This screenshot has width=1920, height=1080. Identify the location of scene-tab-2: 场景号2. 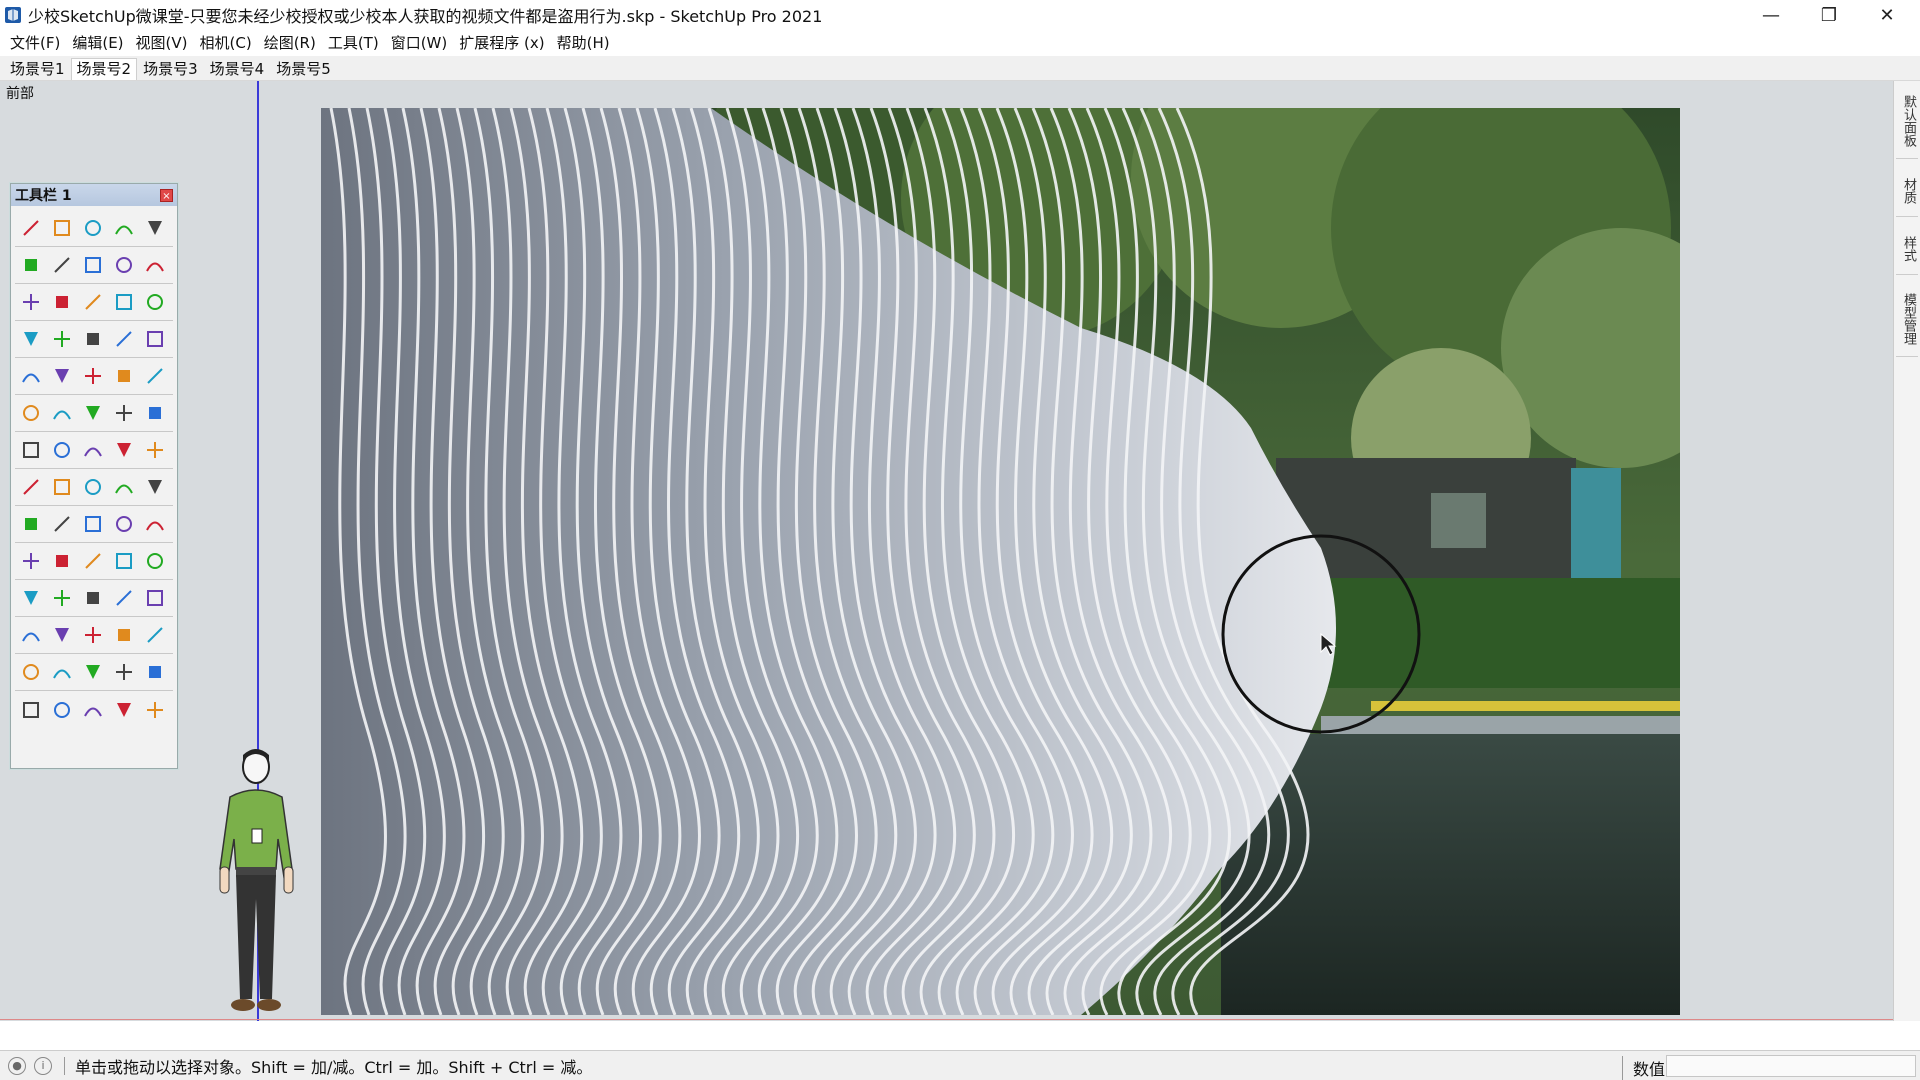
(104, 69).